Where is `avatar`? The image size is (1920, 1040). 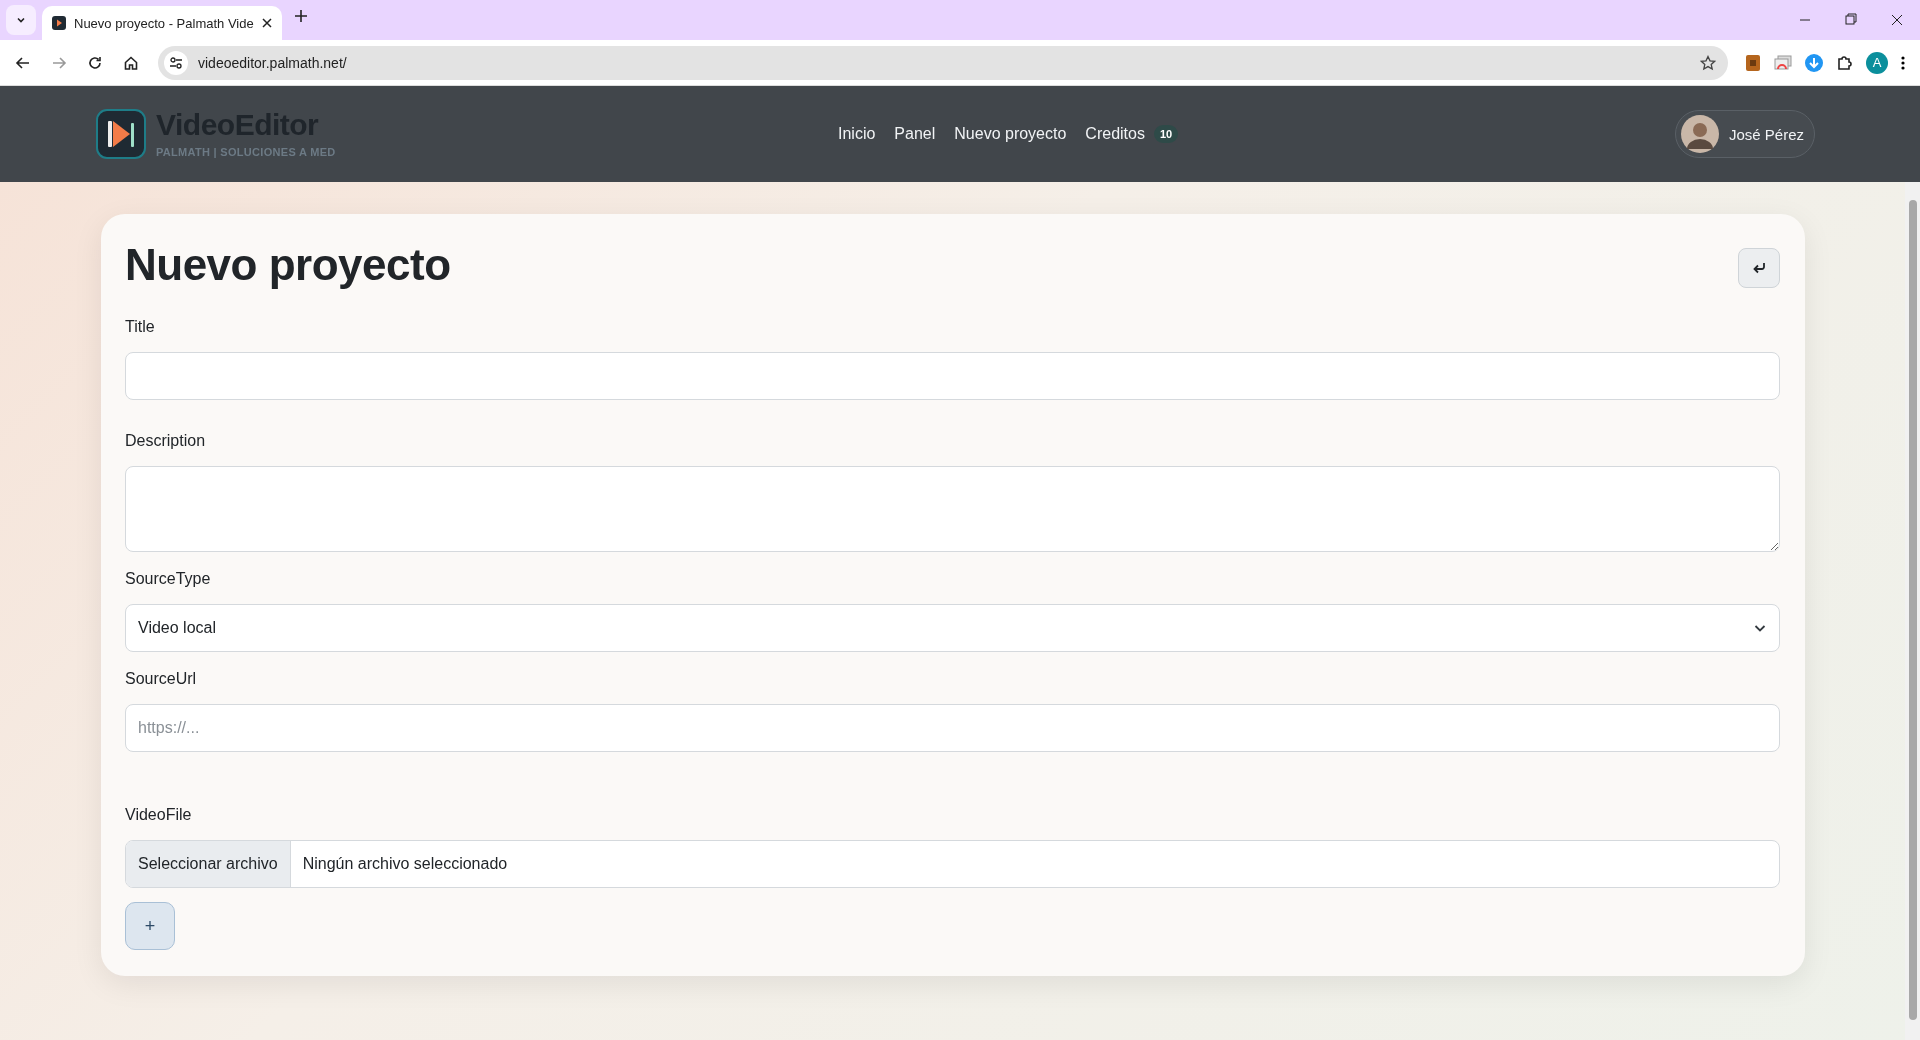 avatar is located at coordinates (1699, 134).